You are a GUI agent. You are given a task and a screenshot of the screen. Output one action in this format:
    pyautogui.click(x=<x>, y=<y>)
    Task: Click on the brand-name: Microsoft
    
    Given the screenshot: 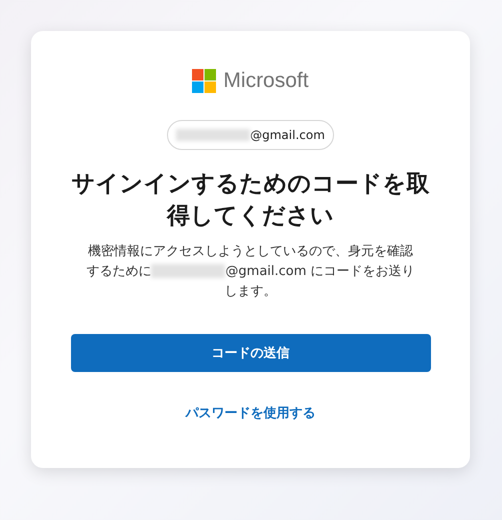 What is the action you would take?
    pyautogui.click(x=266, y=81)
    